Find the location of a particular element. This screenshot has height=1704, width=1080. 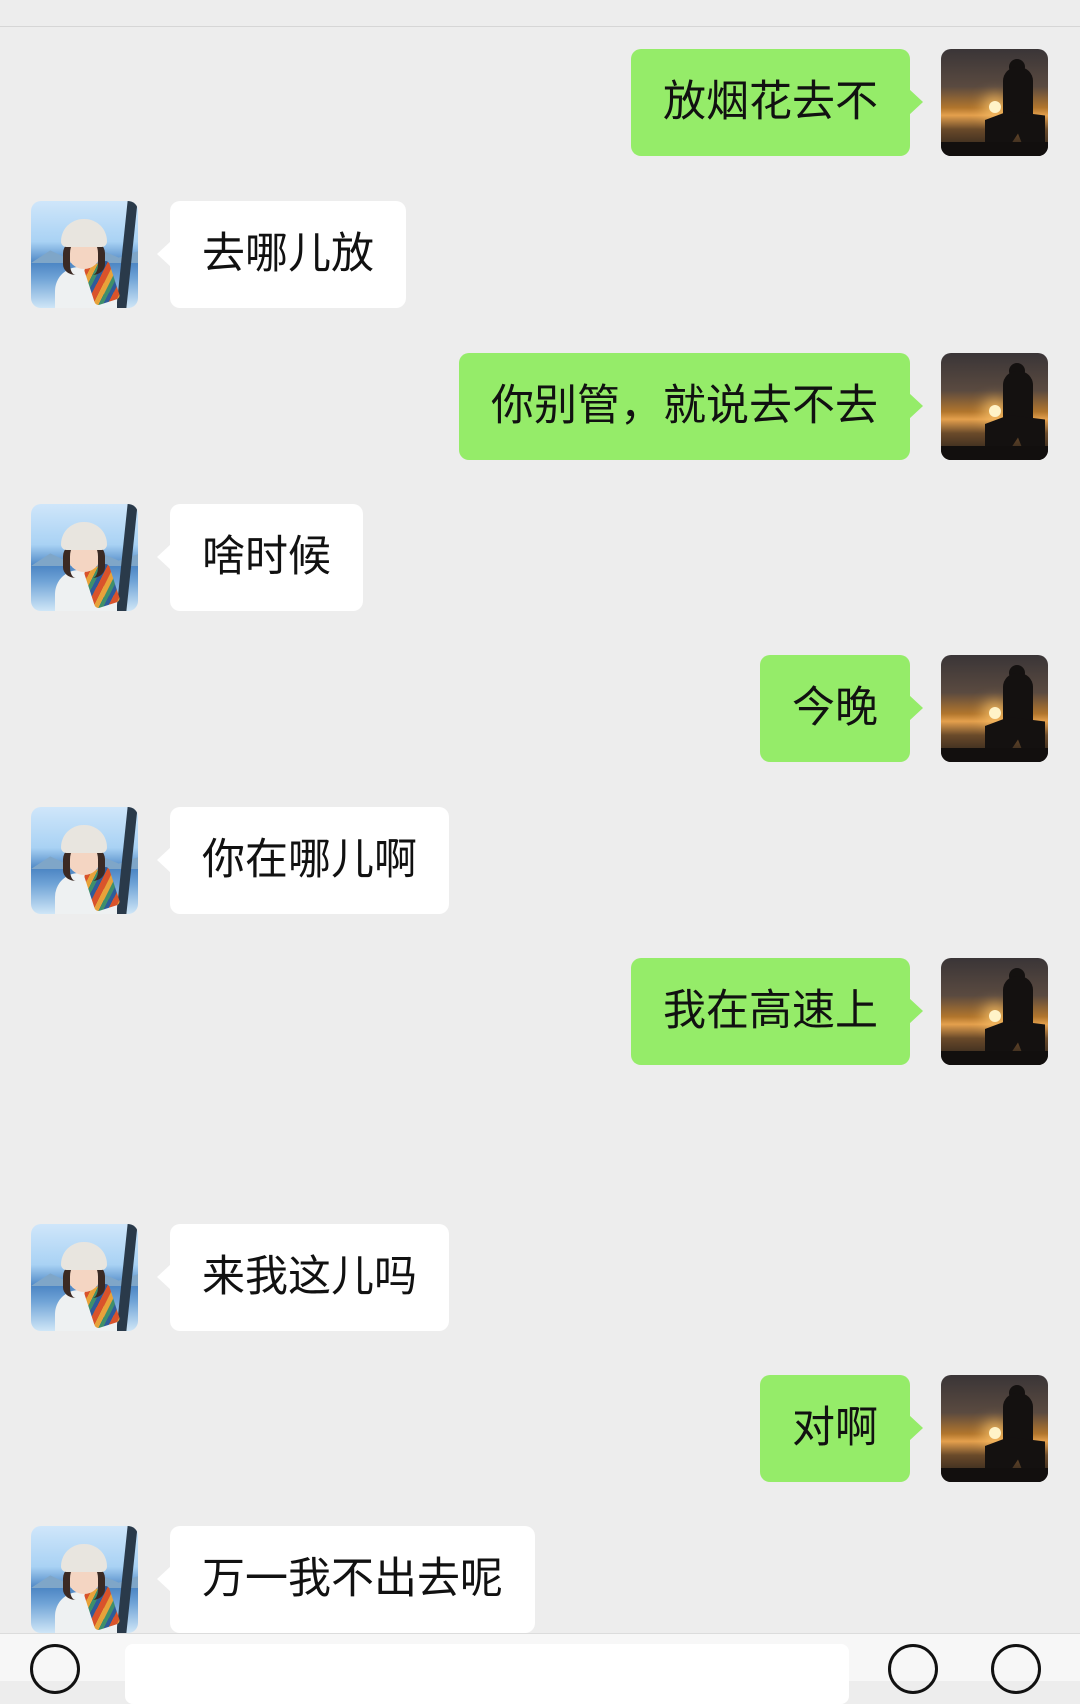

message-bubble-outgoing: 今晚 is located at coordinates (841, 708).